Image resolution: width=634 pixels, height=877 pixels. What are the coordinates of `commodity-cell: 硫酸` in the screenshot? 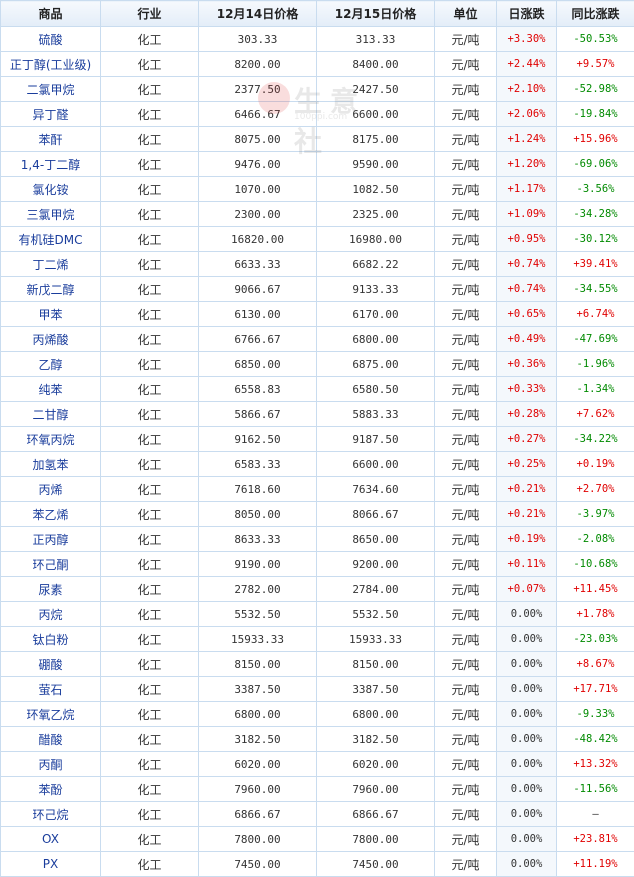 It's located at (50, 39).